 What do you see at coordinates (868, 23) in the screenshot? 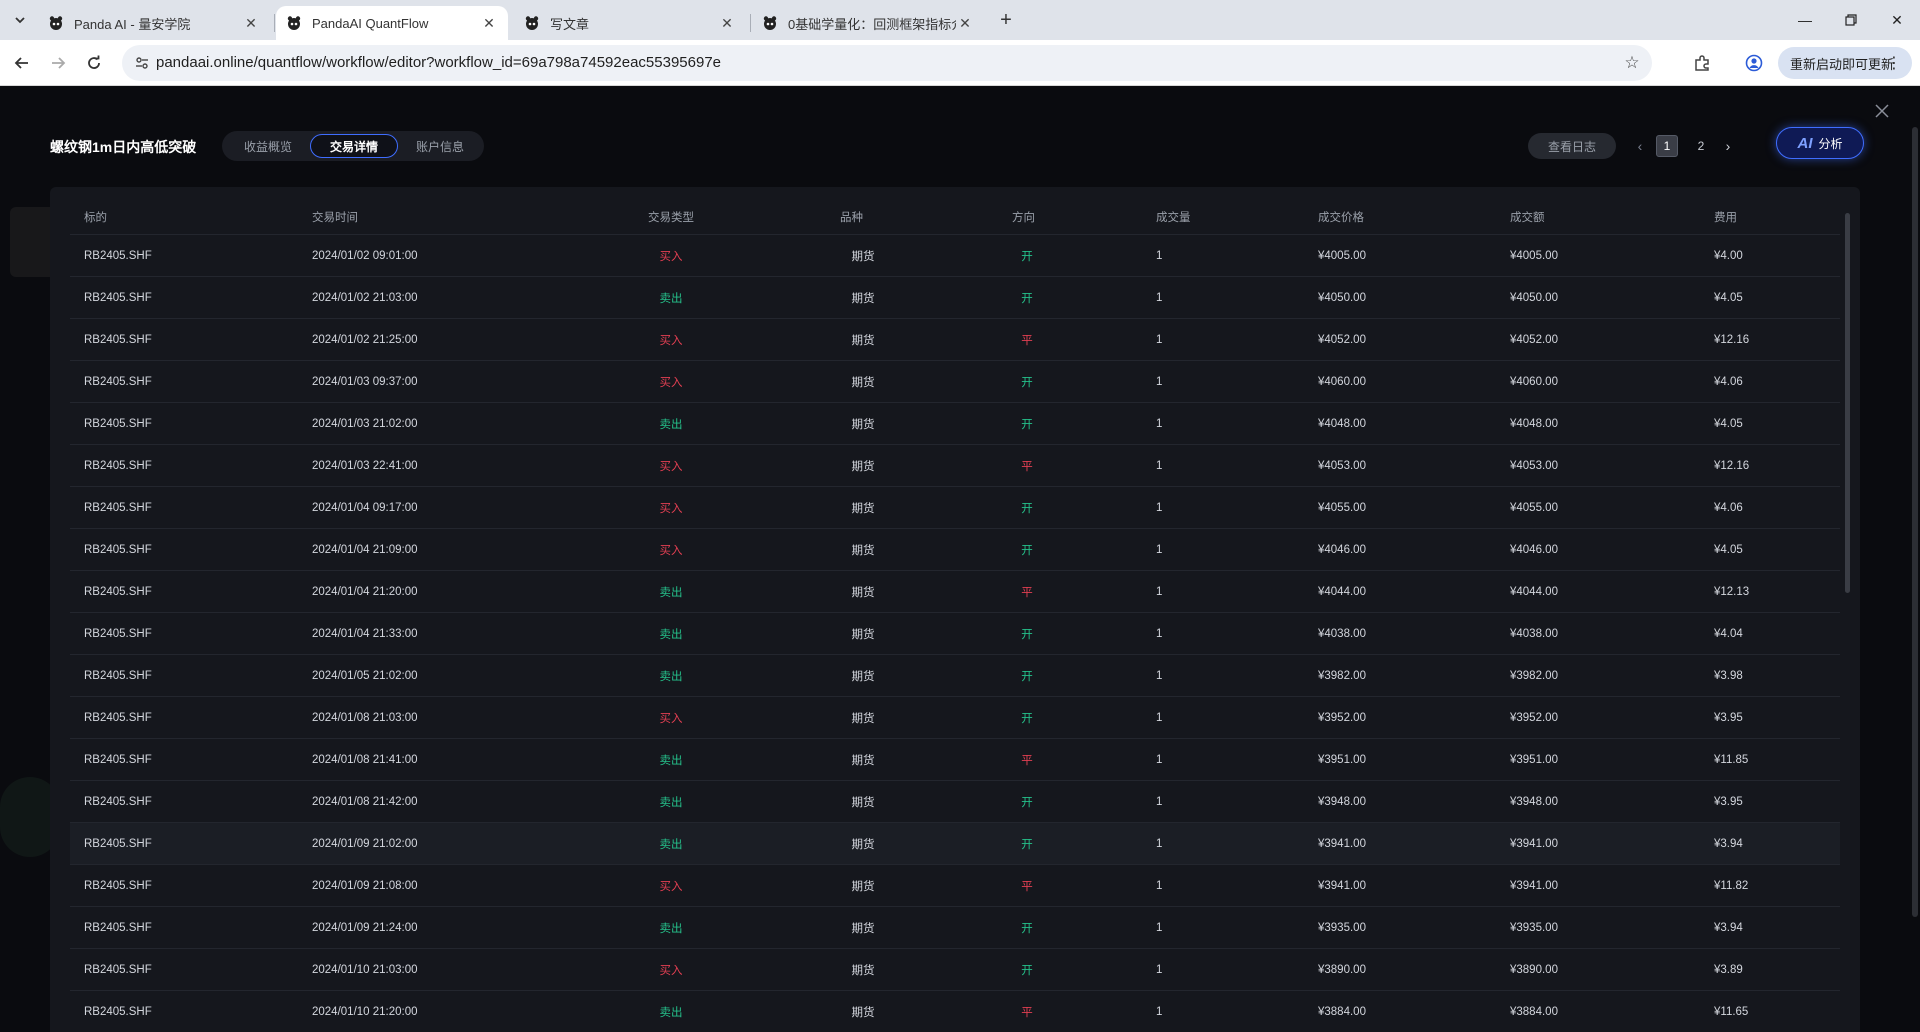
I see `browser-tab-4: 0基础学量化：回测框架指标介绍 ✕` at bounding box center [868, 23].